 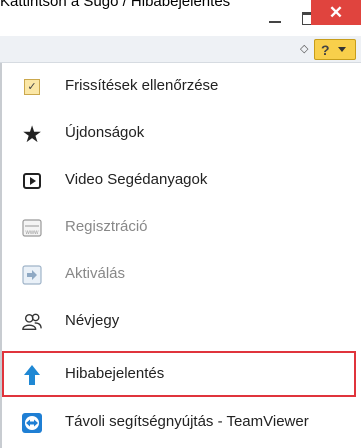 I want to click on close-button: ✕, so click(x=336, y=12).